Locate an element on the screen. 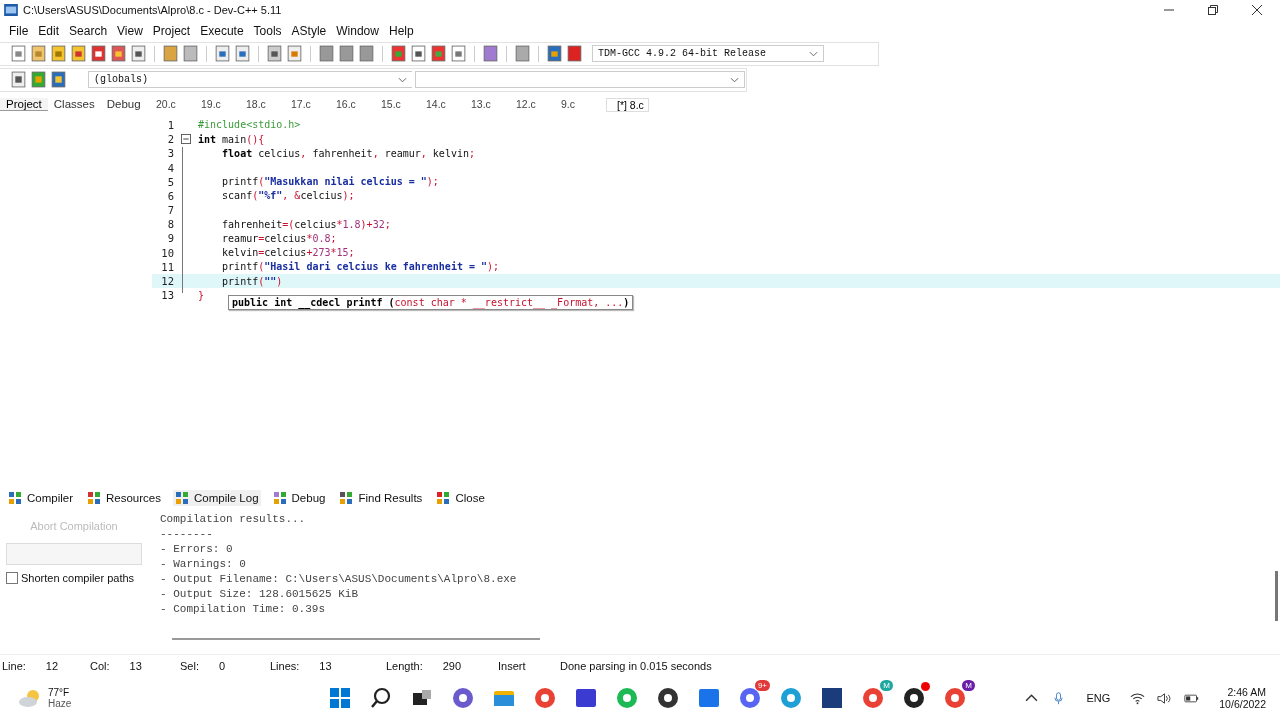 This screenshot has height=720, width=1280. code-line: } is located at coordinates (201, 295).